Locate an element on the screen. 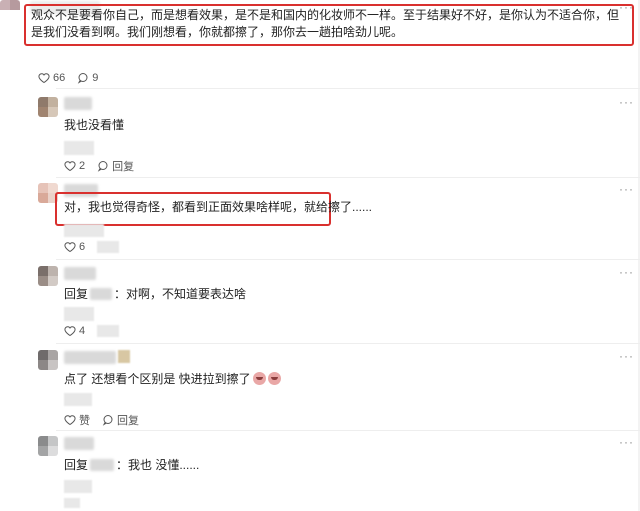 This screenshot has height=511, width=640. comment-text: 我也没看懂 is located at coordinates (94, 125).